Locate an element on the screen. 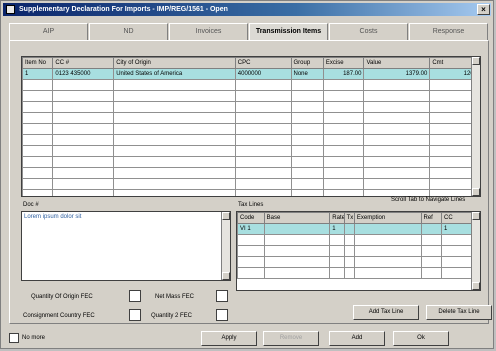 Image resolution: width=496 pixels, height=351 pixels. column-header: Excise is located at coordinates (343, 63).